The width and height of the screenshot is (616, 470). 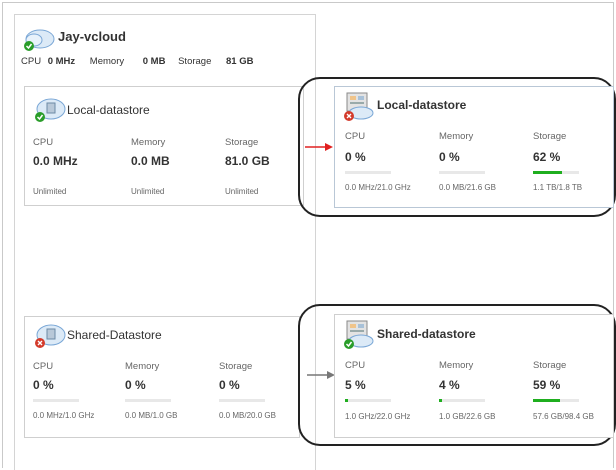 I want to click on memory-value: 0.0 MB, so click(x=150, y=161).